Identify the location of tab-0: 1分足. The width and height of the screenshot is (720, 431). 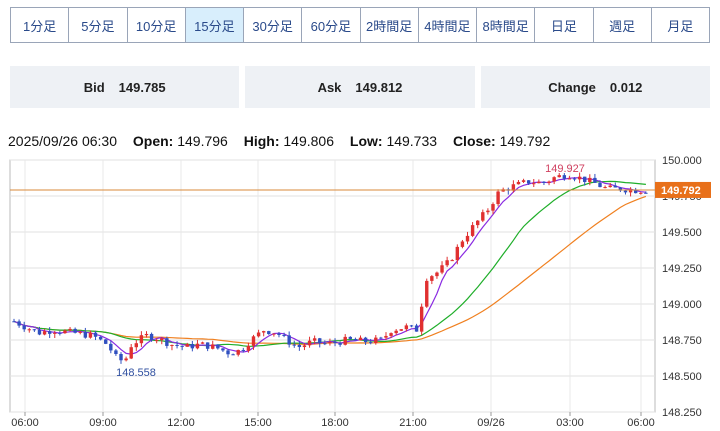
(40, 25).